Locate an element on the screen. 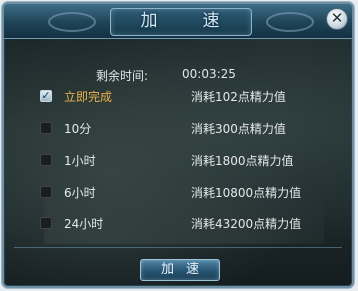  option-cost: 消耗102点精力值 is located at coordinates (238, 97).